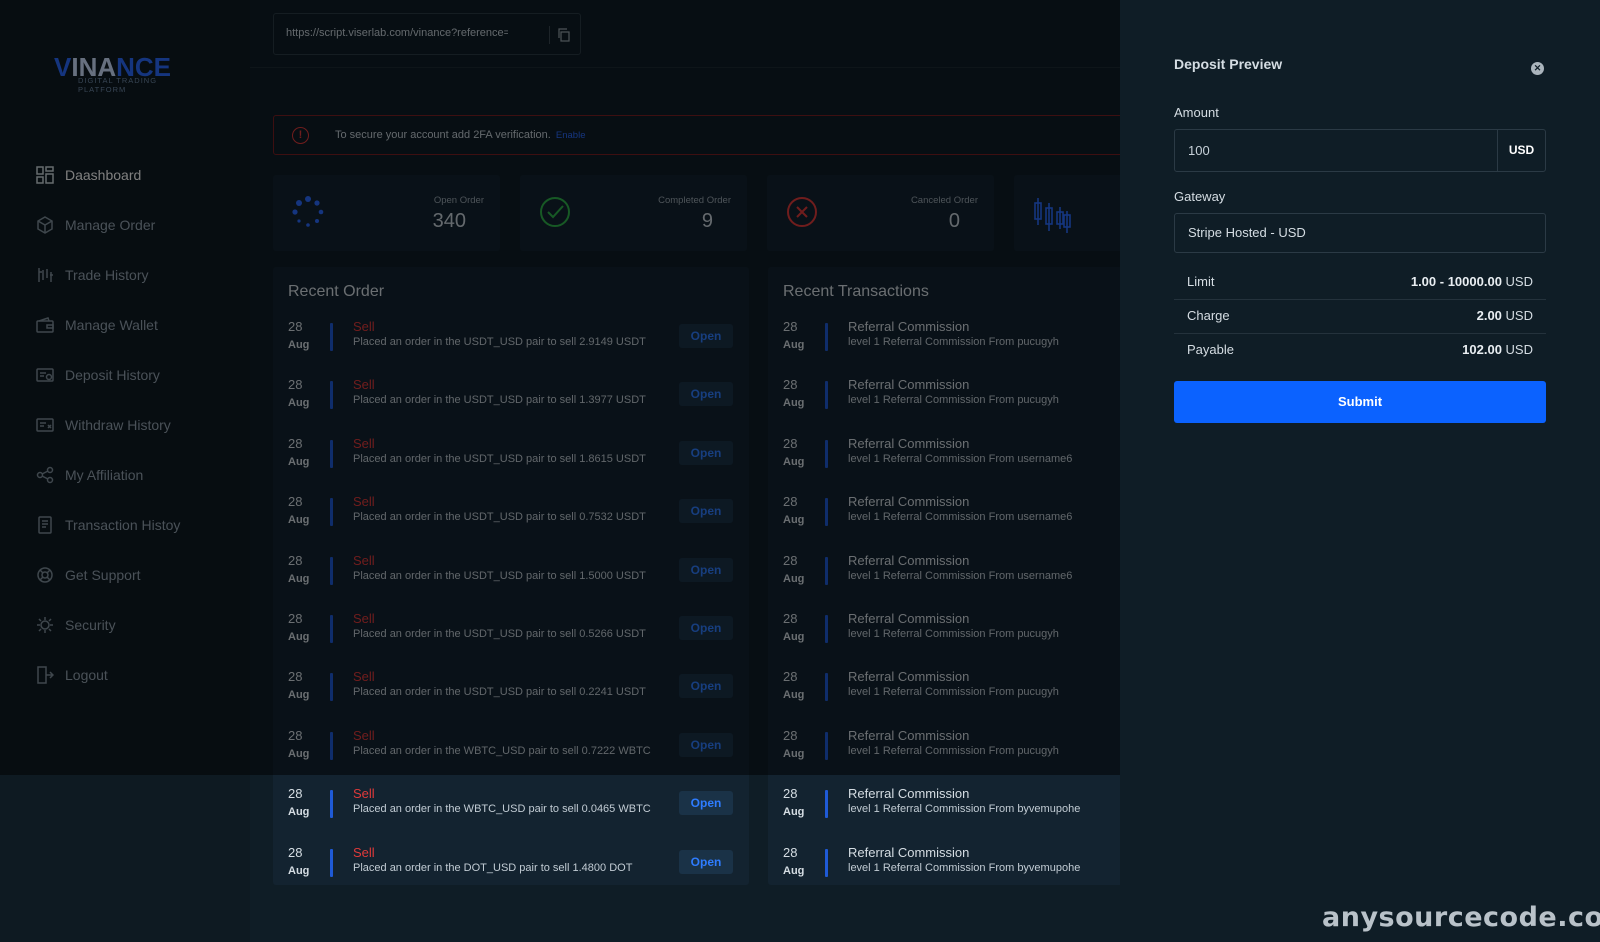 The width and height of the screenshot is (1600, 942). I want to click on sidebar-item-get-support: Get Support, so click(125, 575).